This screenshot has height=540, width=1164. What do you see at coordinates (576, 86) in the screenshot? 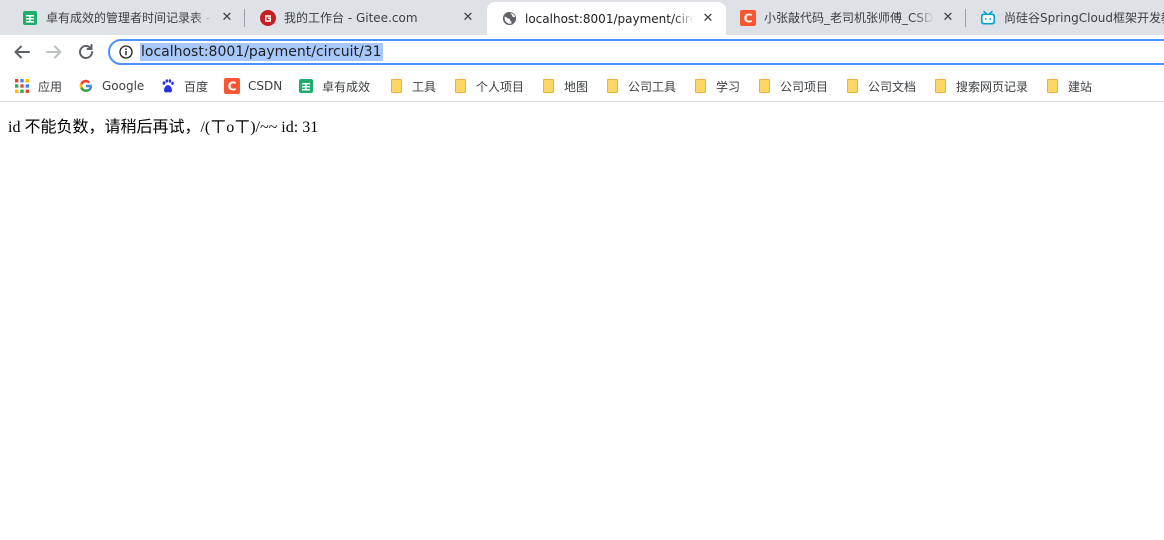
I see `bookmark-label: 地图` at bounding box center [576, 86].